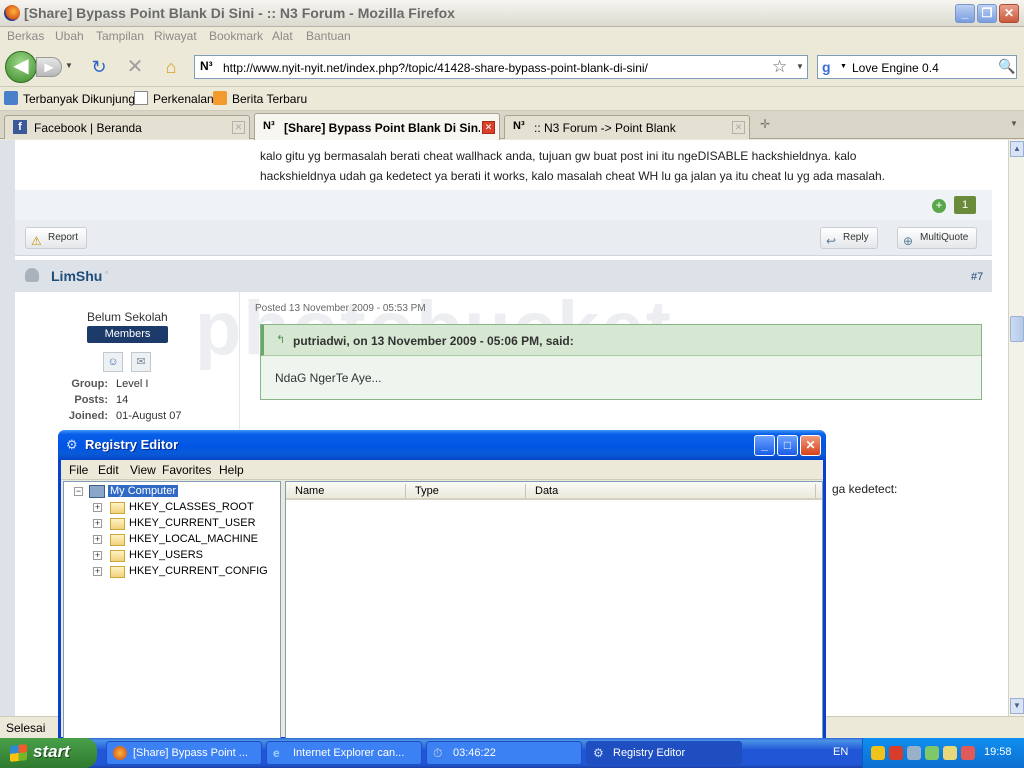 The image size is (1024, 768). I want to click on reload-icon: ↻, so click(99, 67).